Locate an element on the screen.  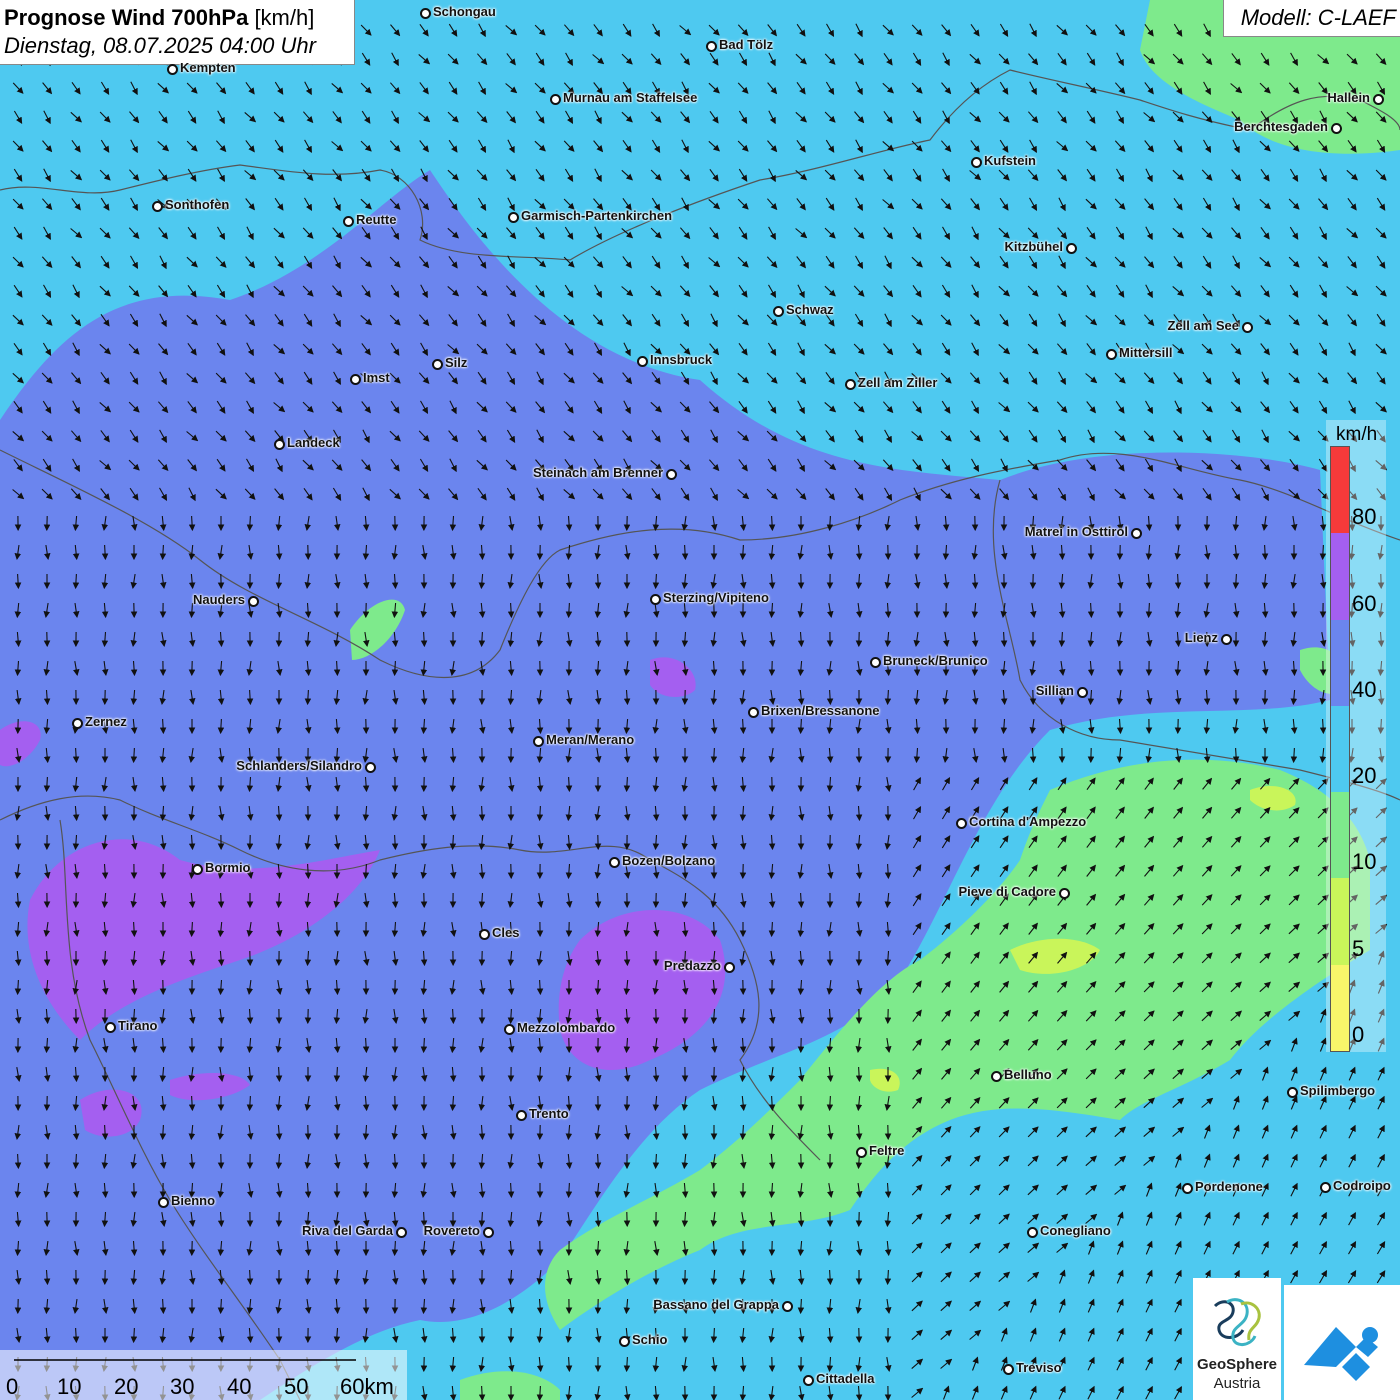
geosphere-logo: GeoSphere Austria is located at coordinates (1237, 1339).